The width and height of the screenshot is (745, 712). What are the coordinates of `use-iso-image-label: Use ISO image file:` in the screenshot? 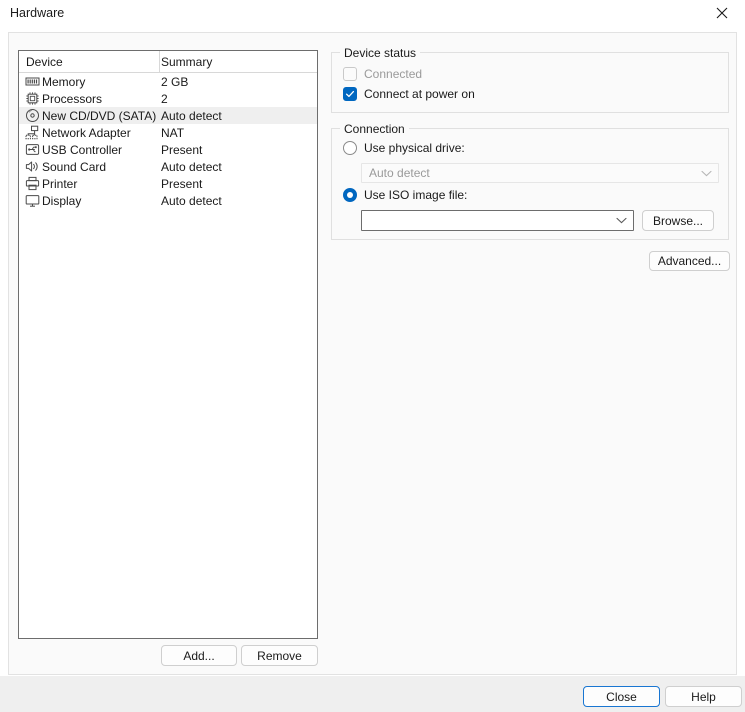 It's located at (416, 195).